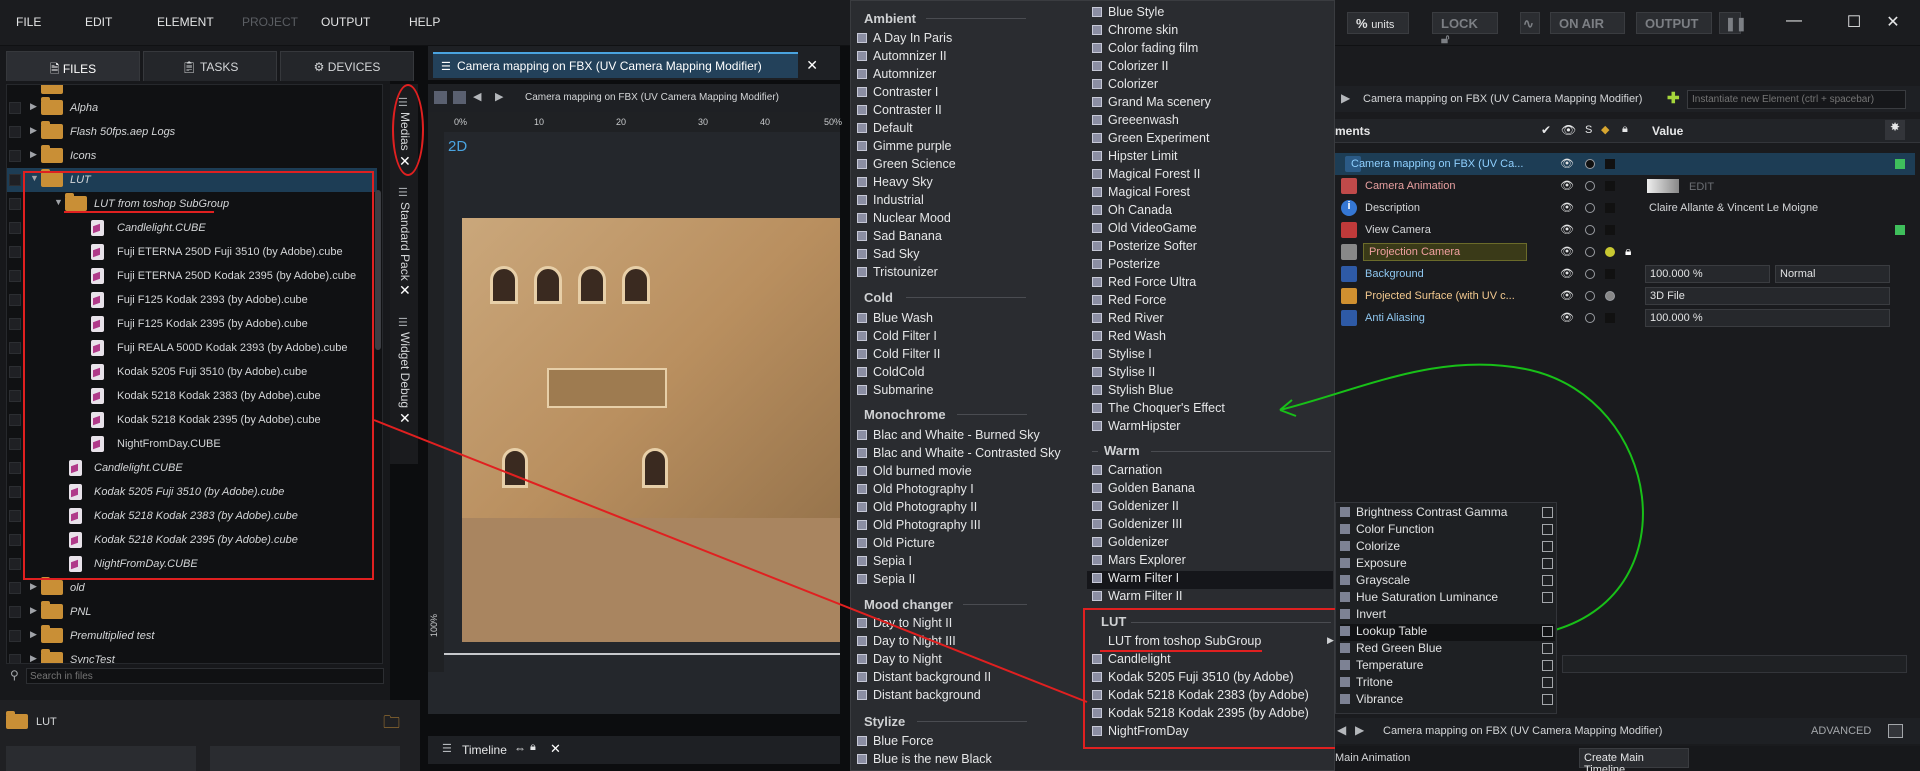  Describe the element at coordinates (895, 743) in the screenshot. I see `menu-item: Blue Force` at that location.